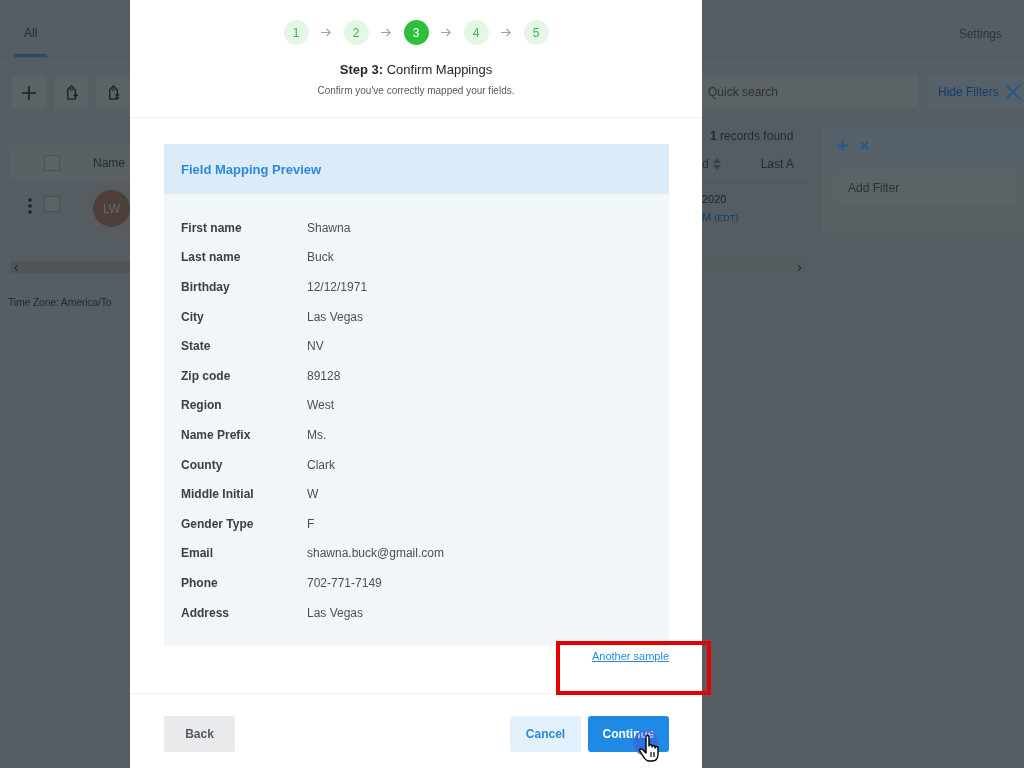 The image size is (1024, 768). What do you see at coordinates (200, 582) in the screenshot?
I see `field-label: Phone` at bounding box center [200, 582].